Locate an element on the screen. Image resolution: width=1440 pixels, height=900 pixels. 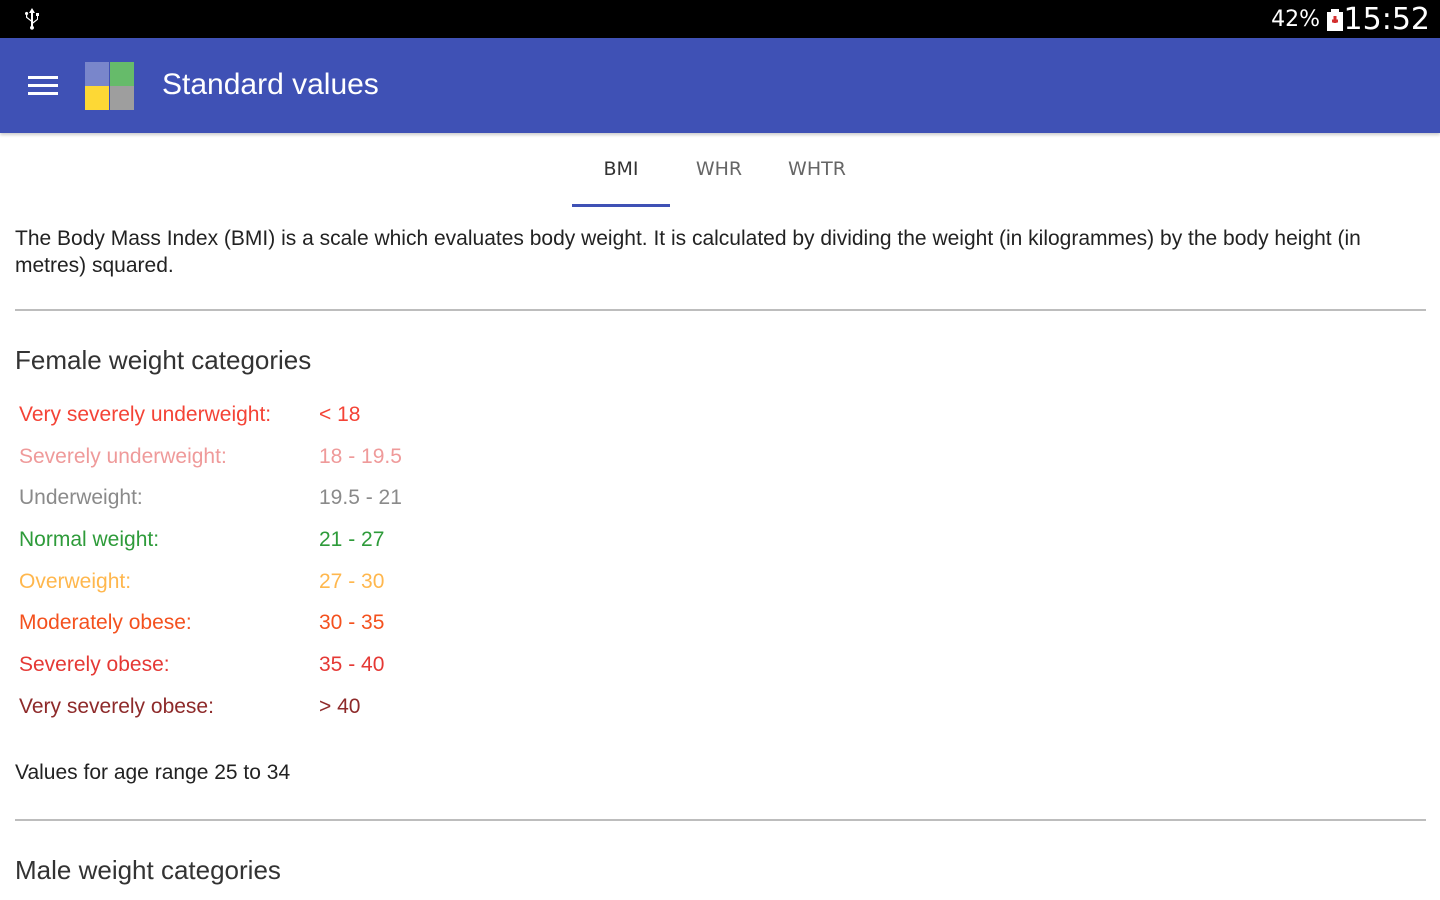
category-label: Moderately obese: is located at coordinates (105, 623).